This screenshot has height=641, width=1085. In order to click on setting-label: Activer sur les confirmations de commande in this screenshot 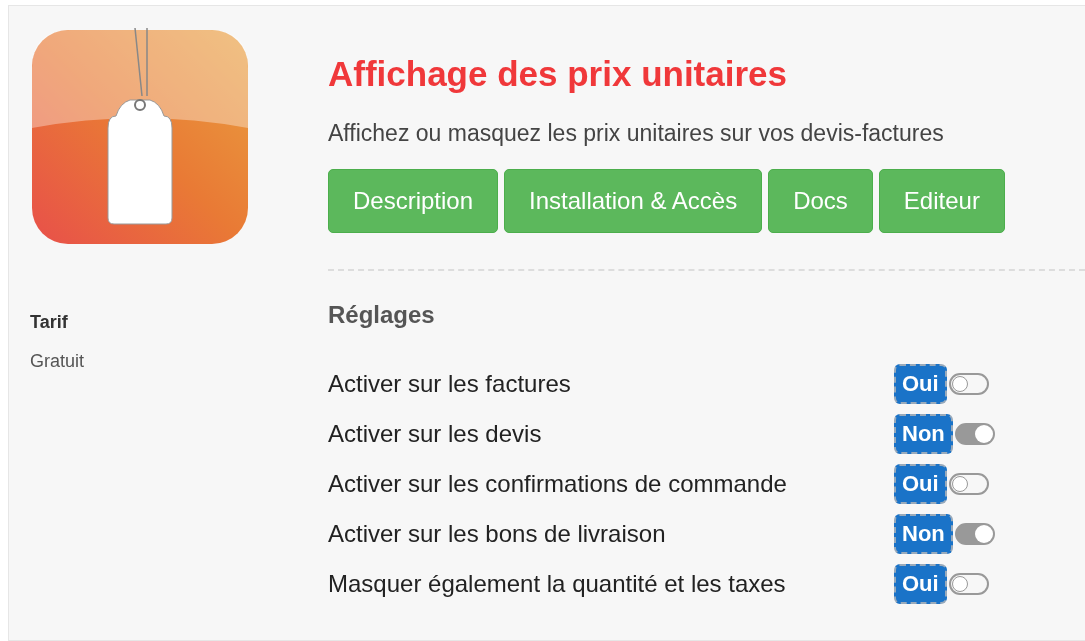, I will do `click(558, 484)`.